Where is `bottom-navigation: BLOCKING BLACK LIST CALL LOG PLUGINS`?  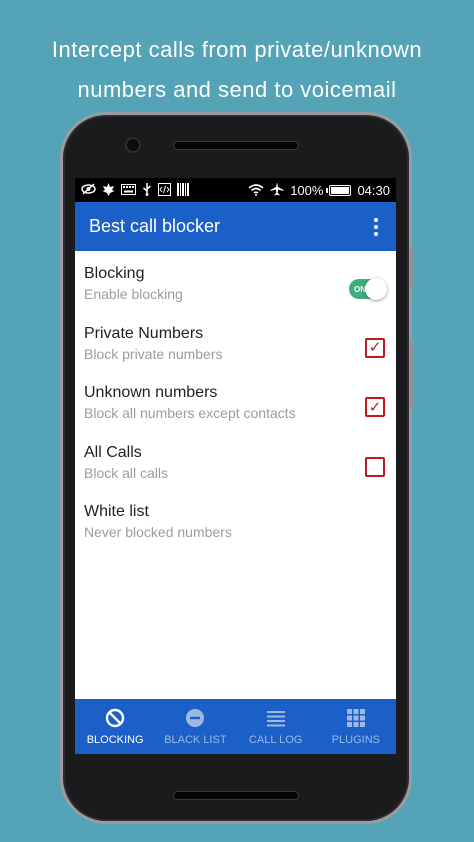
bottom-navigation: BLOCKING BLACK LIST CALL LOG PLUGINS is located at coordinates (235, 726).